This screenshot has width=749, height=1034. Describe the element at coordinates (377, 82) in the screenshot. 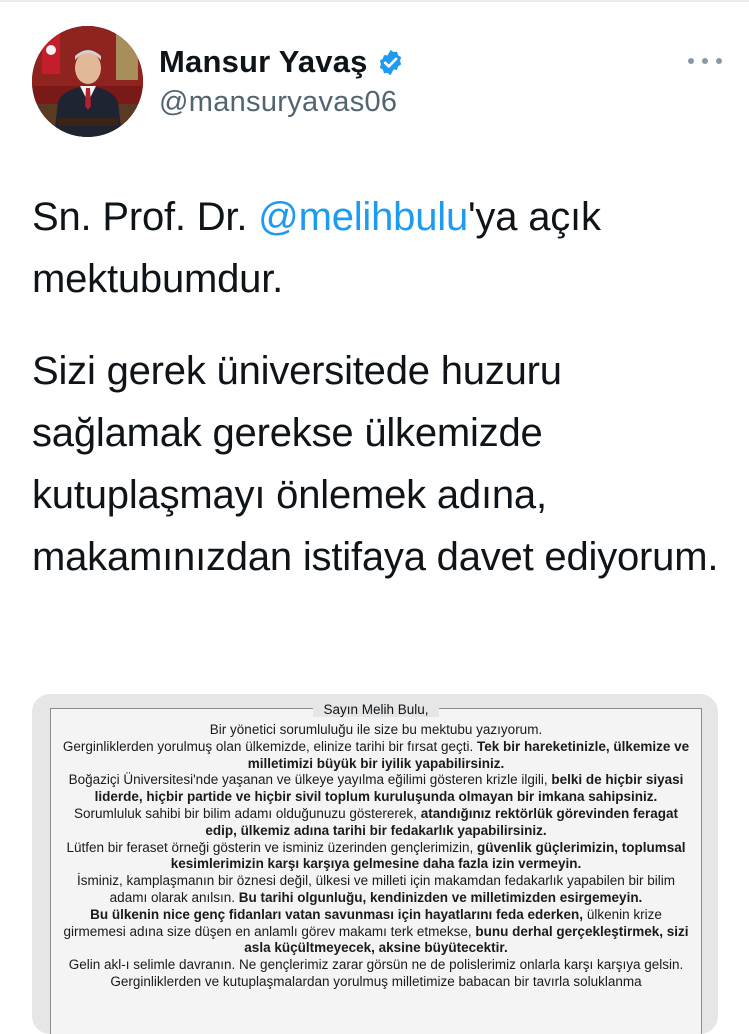

I see `tweet-header: Mansur Yavaş @mansuryavas06` at that location.